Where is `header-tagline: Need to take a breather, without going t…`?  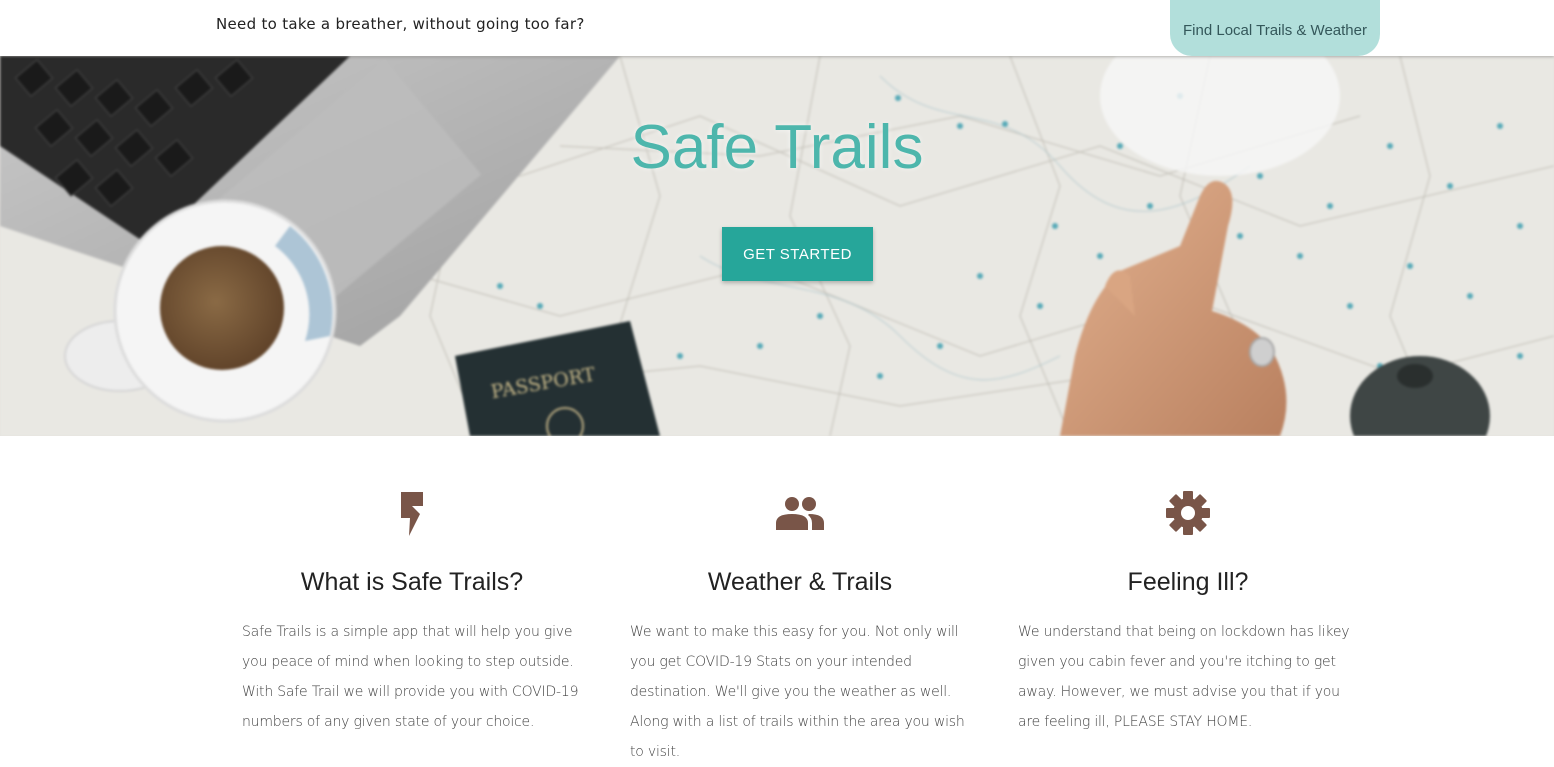 header-tagline: Need to take a breather, without going t… is located at coordinates (400, 24).